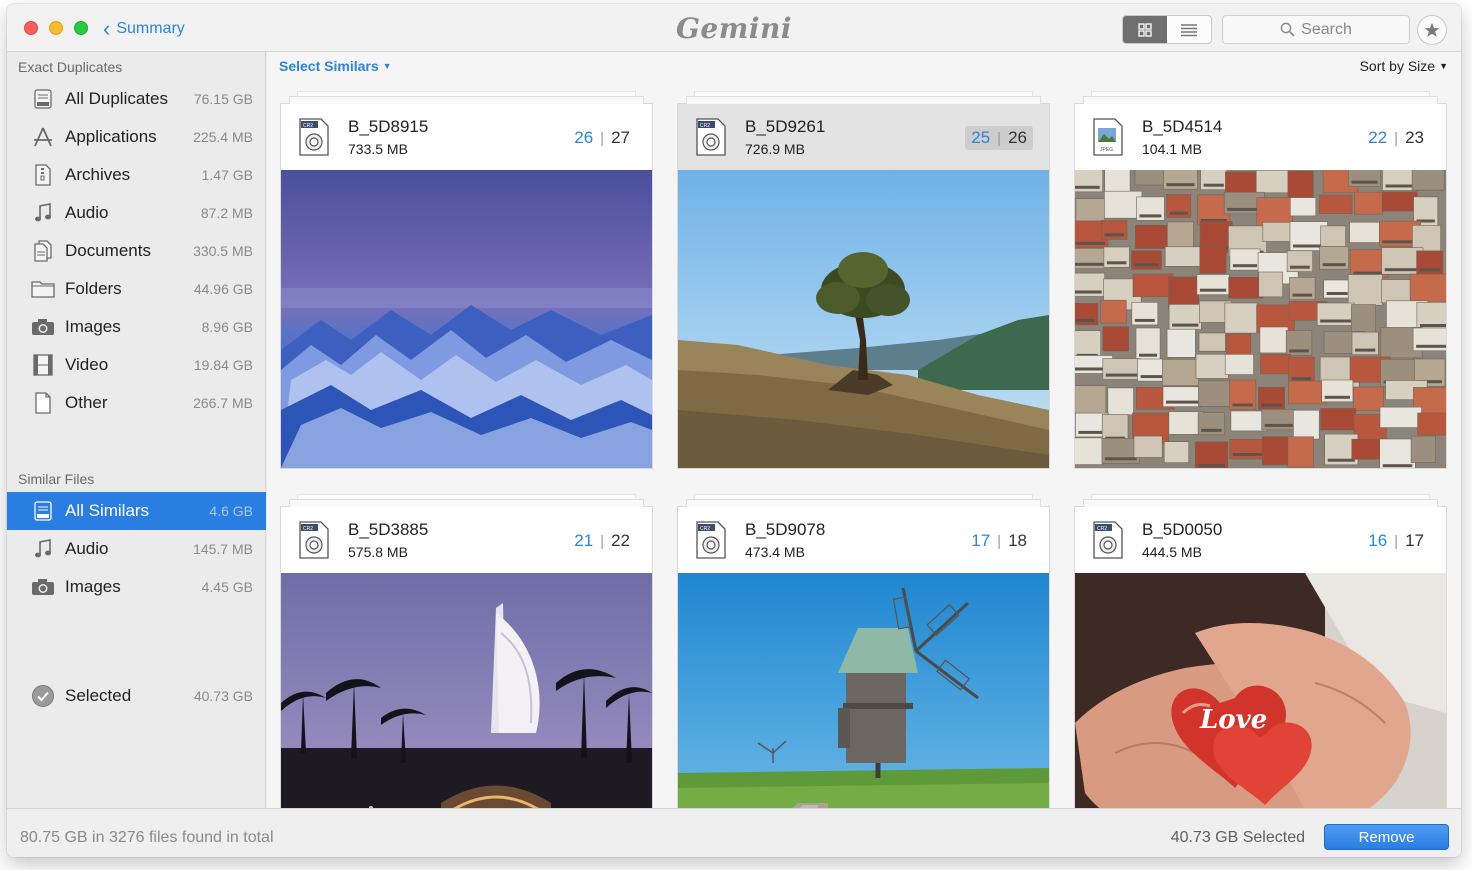 This screenshot has width=1472, height=870. I want to click on count-primary: 17, so click(981, 540).